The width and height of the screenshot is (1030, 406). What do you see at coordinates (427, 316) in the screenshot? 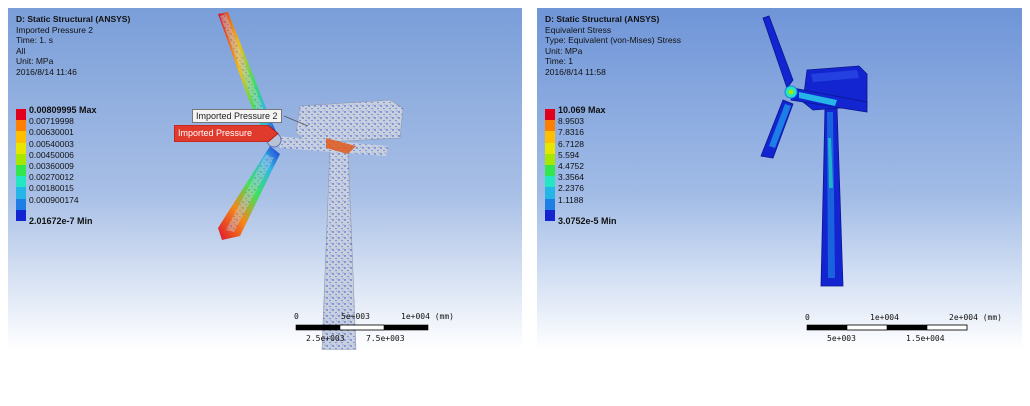
I see `scale-tick-1e4: 1e+004 (mm)` at bounding box center [427, 316].